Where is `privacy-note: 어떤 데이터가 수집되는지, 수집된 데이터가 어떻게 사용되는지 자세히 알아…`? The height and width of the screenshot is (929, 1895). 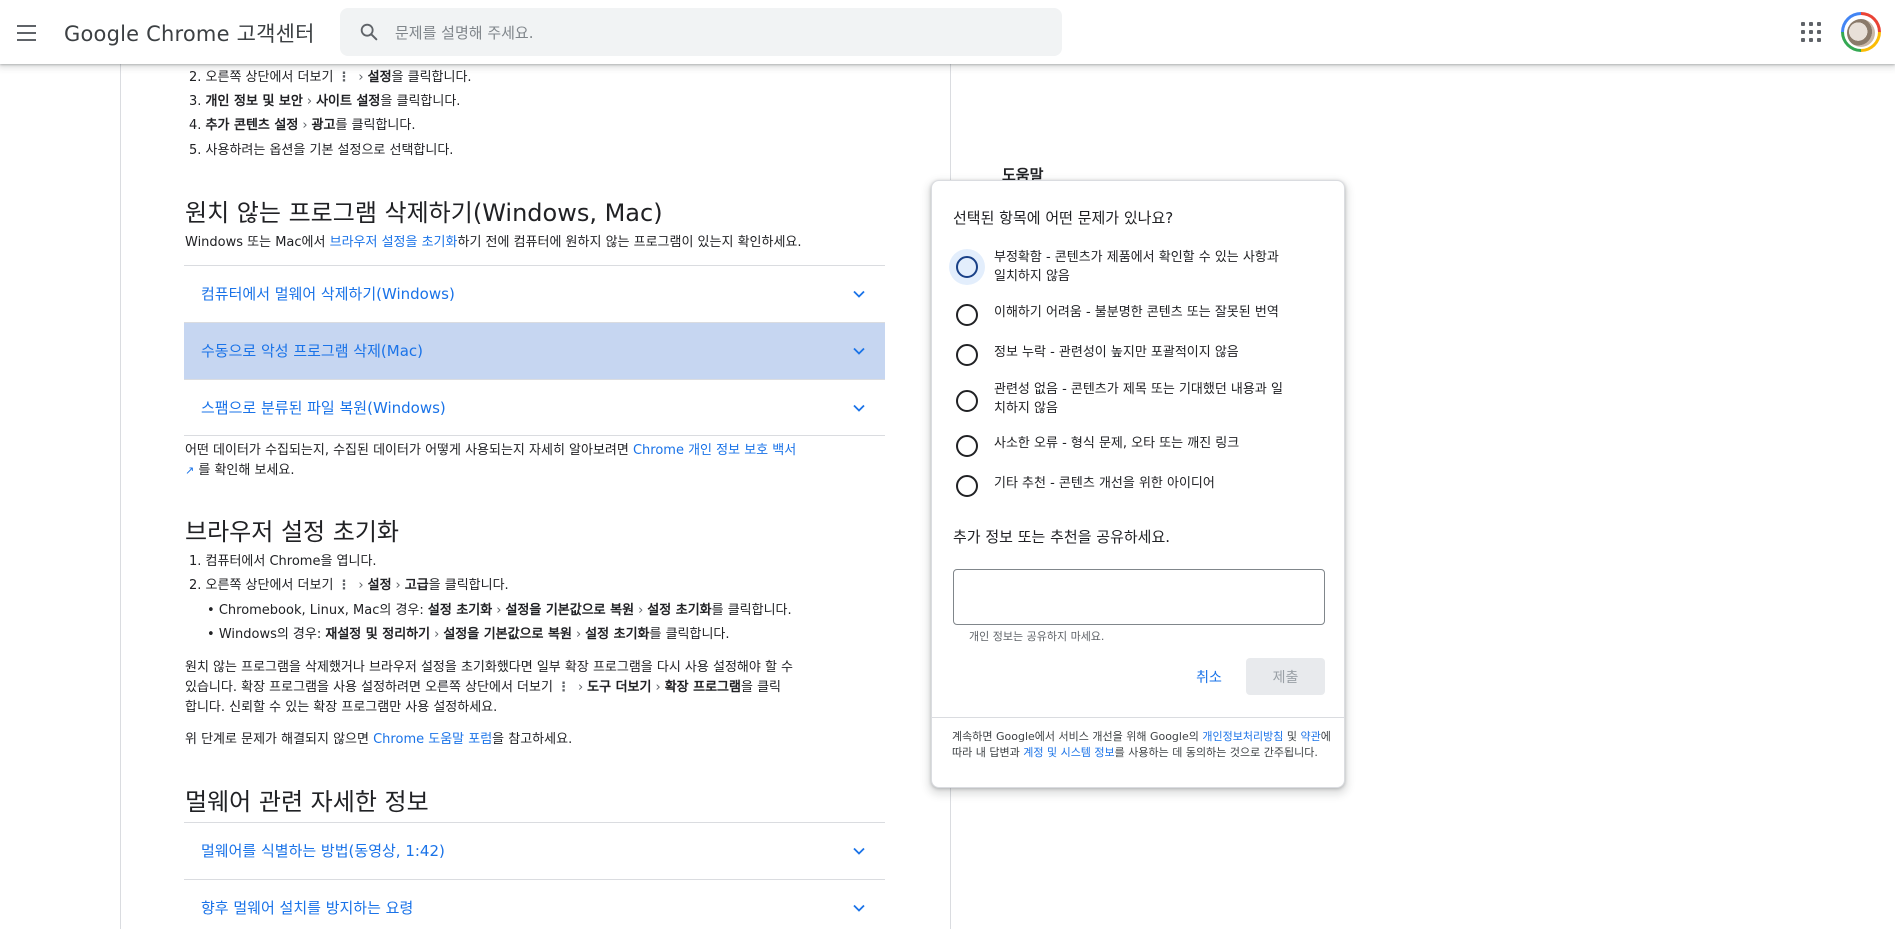 privacy-note: 어떤 데이터가 수집되는지, 수집된 데이터가 어떻게 사용되는지 자세히 알아… is located at coordinates (535, 461).